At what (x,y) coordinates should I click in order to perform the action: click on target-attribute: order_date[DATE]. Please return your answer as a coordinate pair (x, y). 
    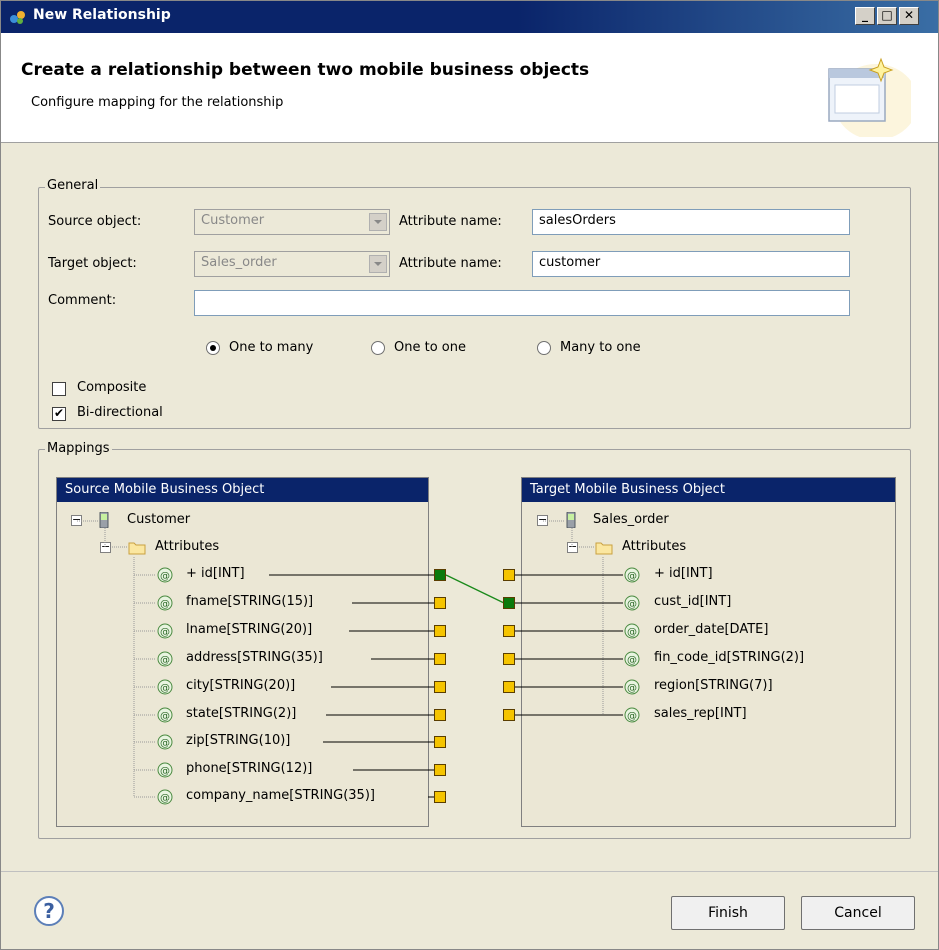
    Looking at the image, I should click on (711, 629).